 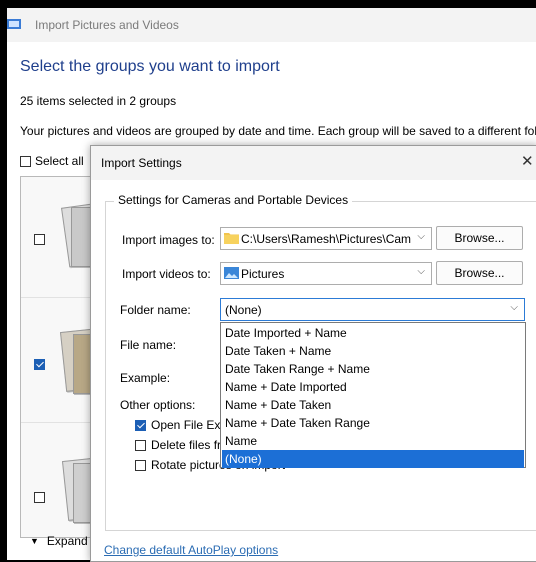 I want to click on folder-option: Date Taken + Name, so click(x=373, y=351).